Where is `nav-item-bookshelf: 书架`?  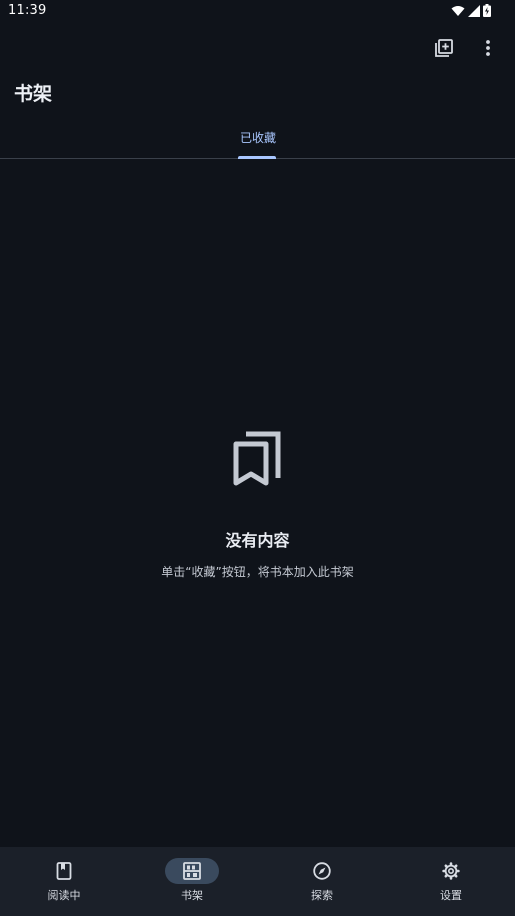
nav-item-bookshelf: 书架 is located at coordinates (192, 881).